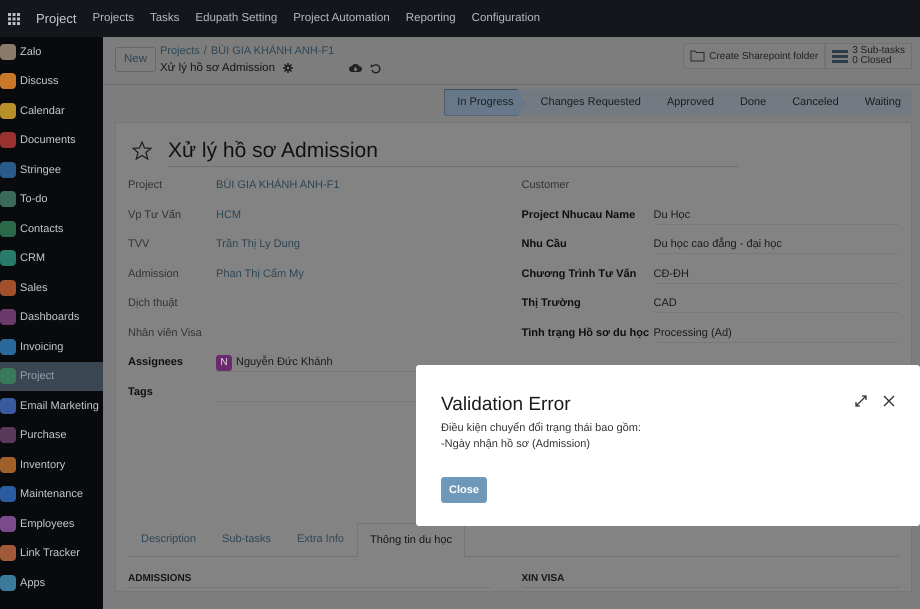  I want to click on field-value: HCM, so click(353, 215).